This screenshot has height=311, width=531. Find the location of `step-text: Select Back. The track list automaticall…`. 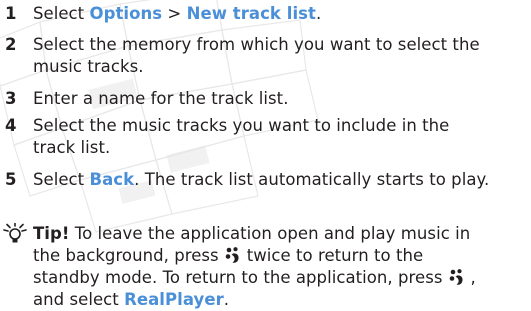

step-text: Select Back. The track list automaticall… is located at coordinates (282, 180).